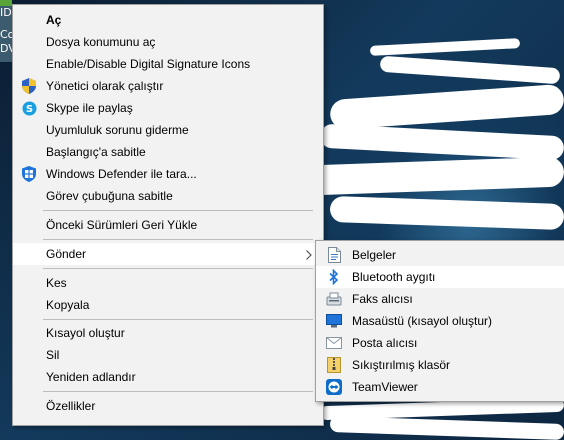 The image size is (564, 440). I want to click on send-to-documents: Belgeler, so click(440, 255).